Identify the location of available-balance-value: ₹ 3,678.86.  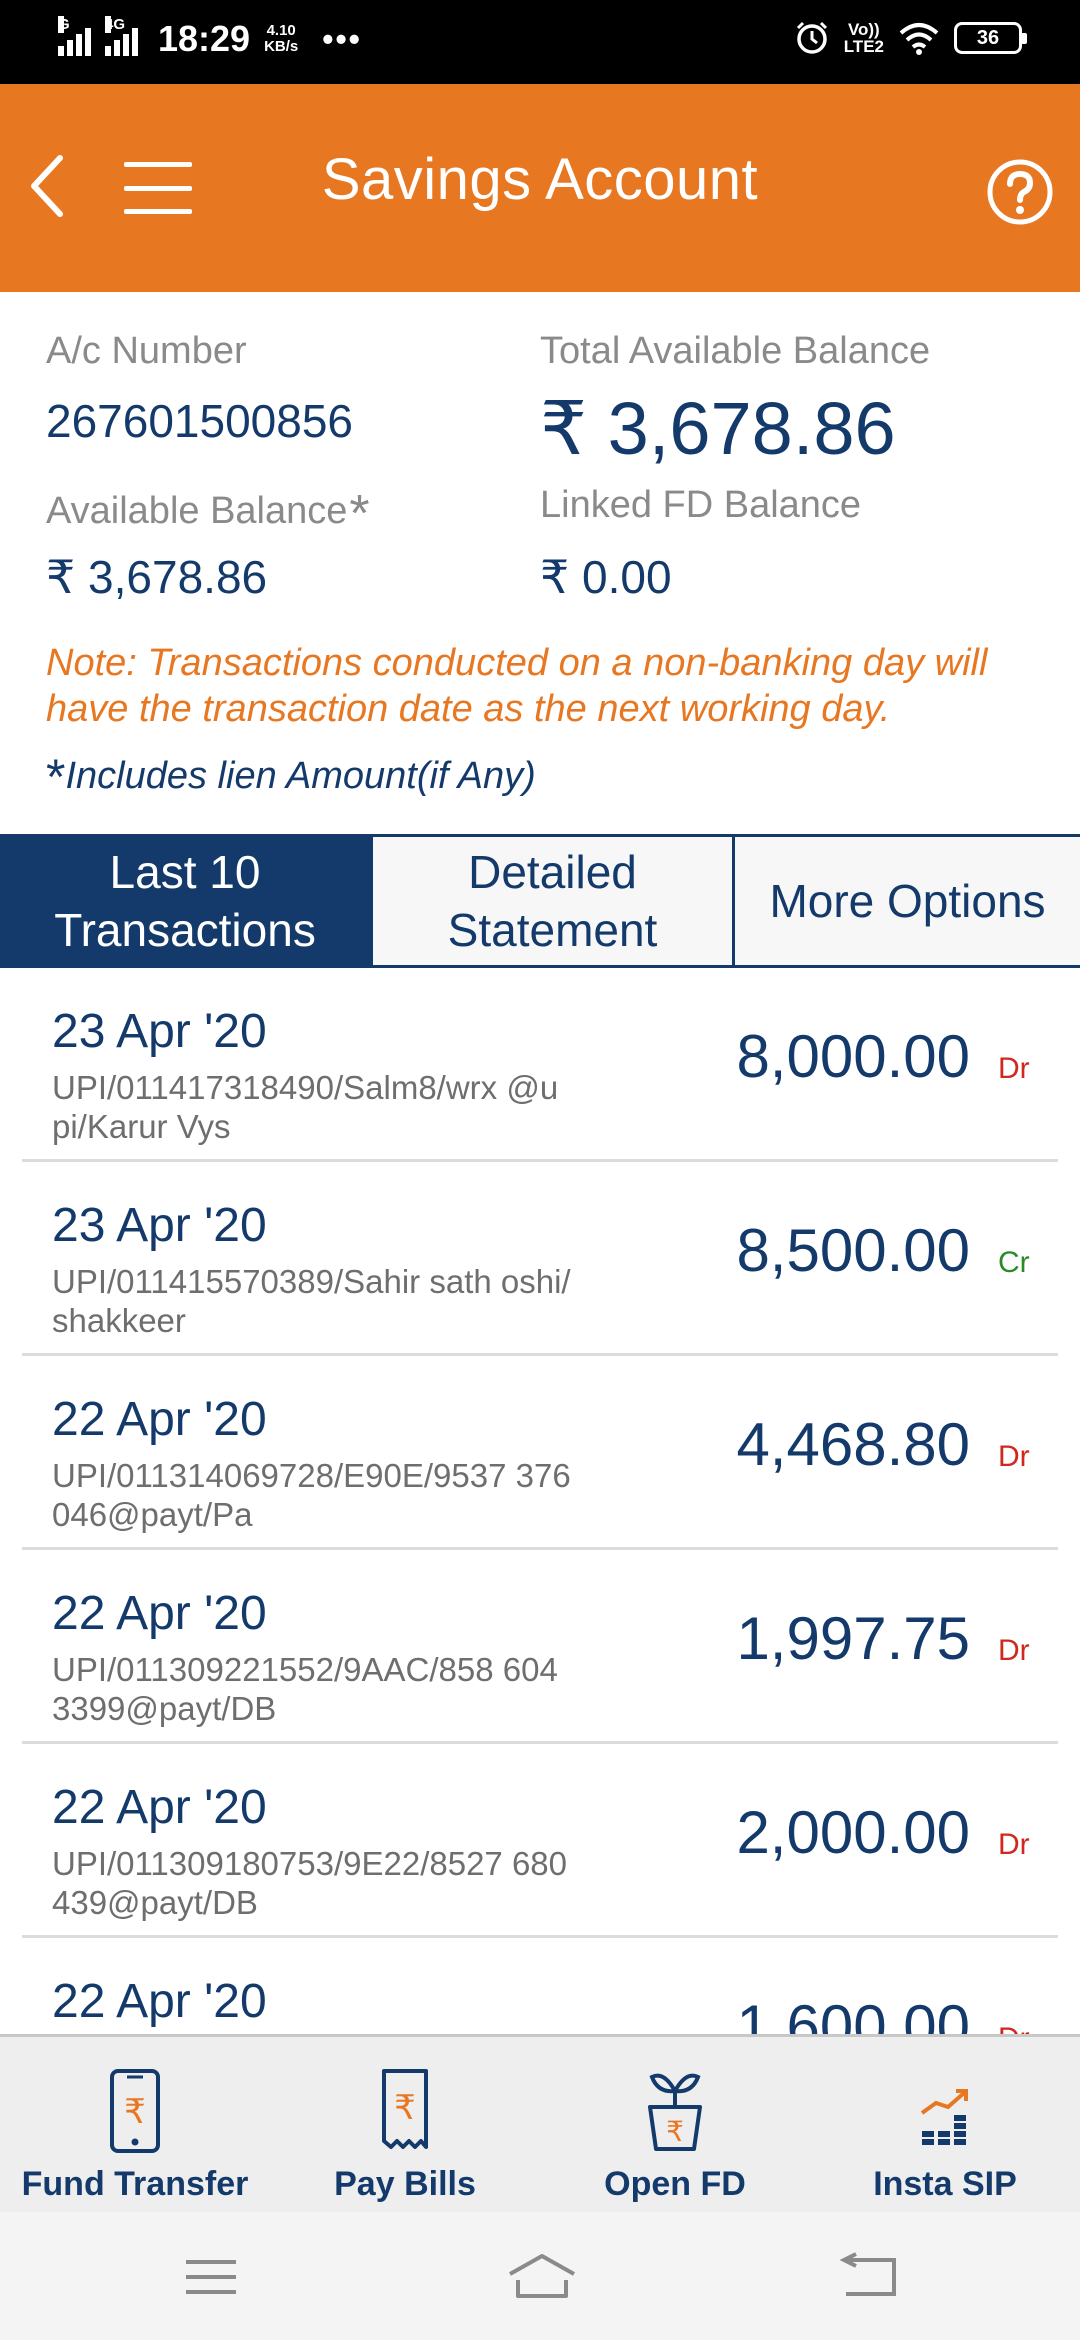
(157, 577).